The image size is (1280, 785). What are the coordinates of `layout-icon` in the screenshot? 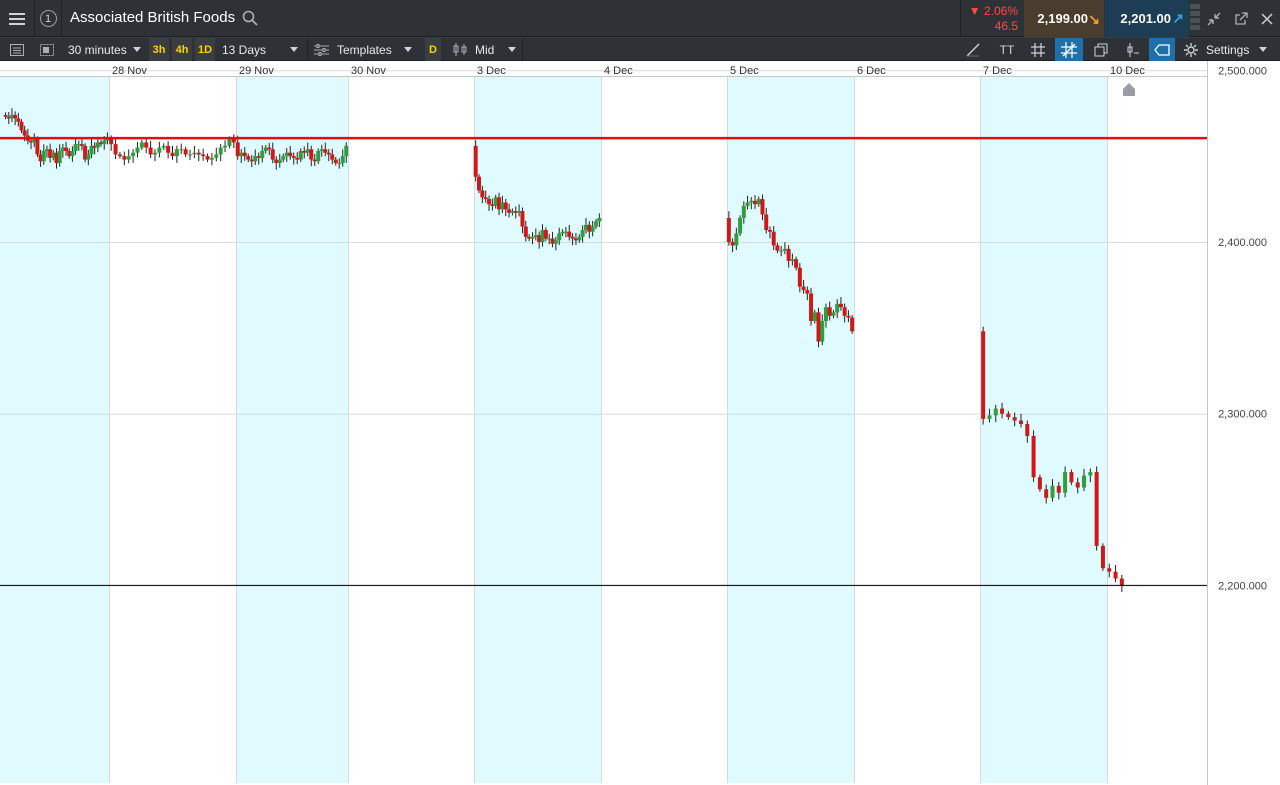 It's located at (47, 49).